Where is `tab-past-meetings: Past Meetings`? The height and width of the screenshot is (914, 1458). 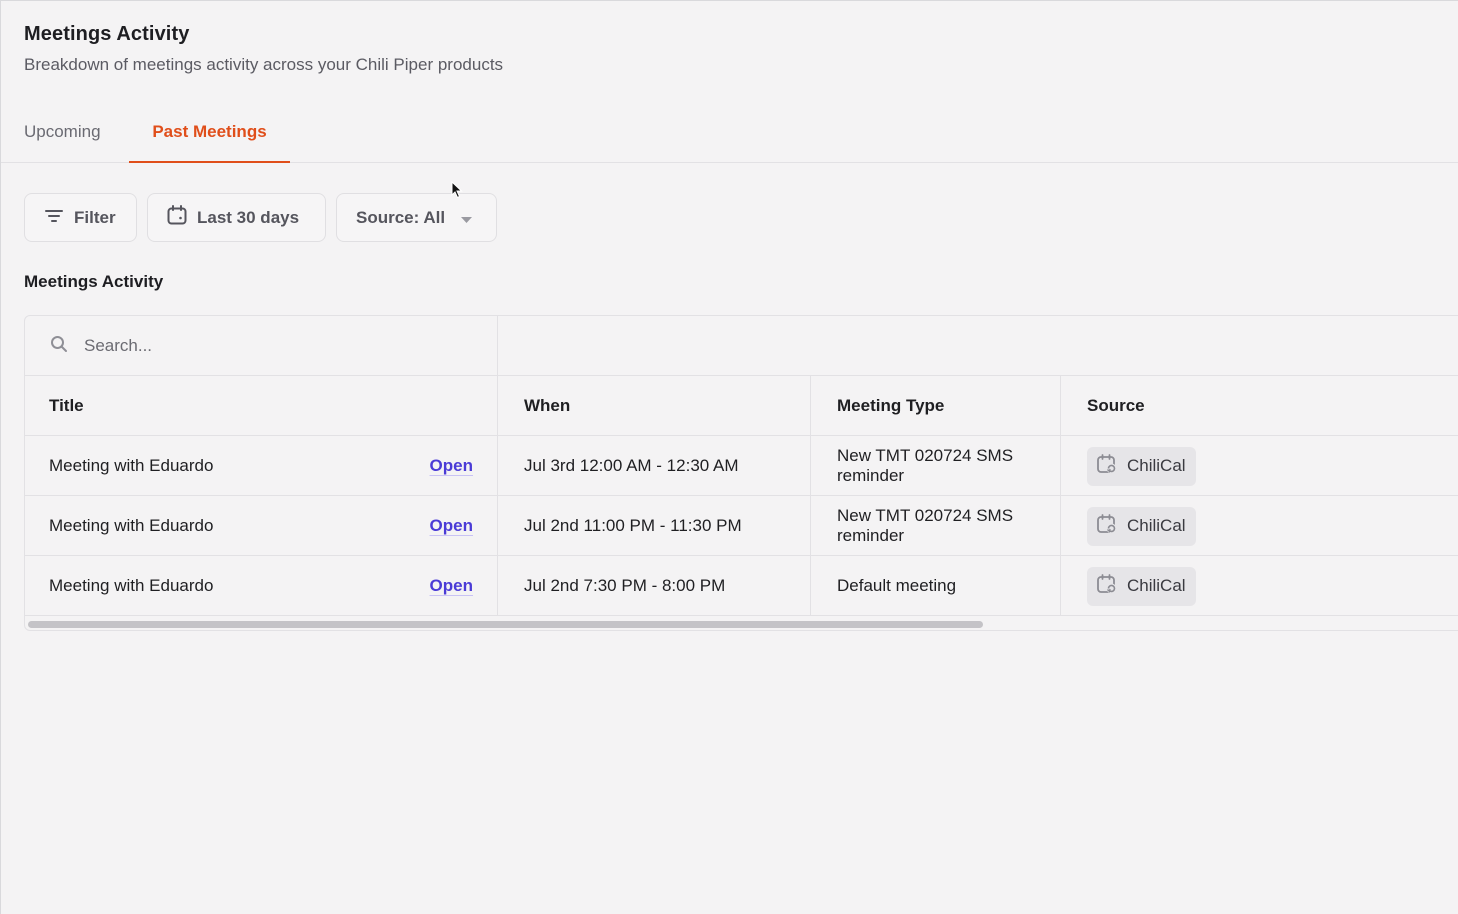
tab-past-meetings: Past Meetings is located at coordinates (209, 132).